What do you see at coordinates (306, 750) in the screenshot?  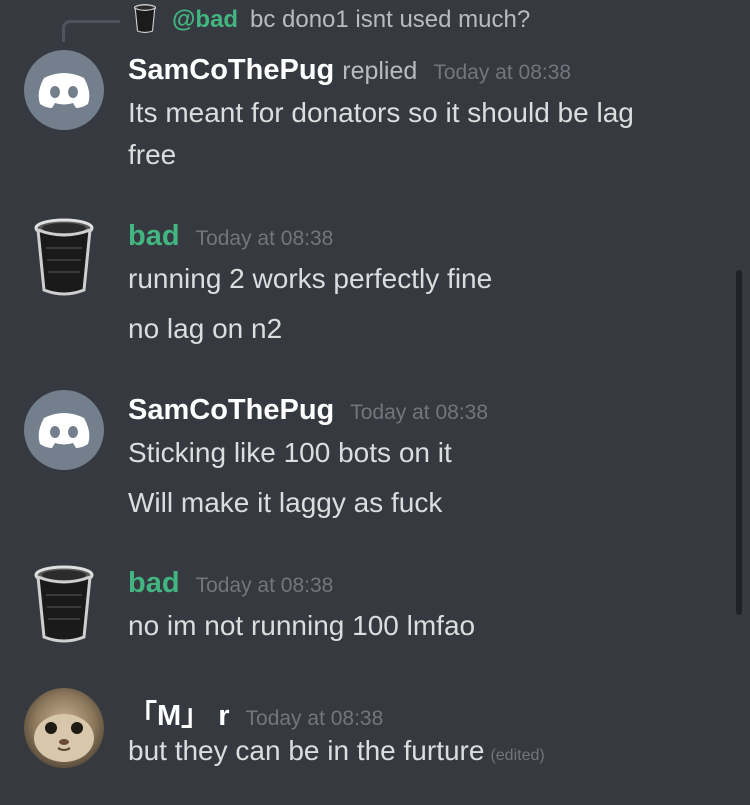 I see `message-text-content: but they can be in the furture` at bounding box center [306, 750].